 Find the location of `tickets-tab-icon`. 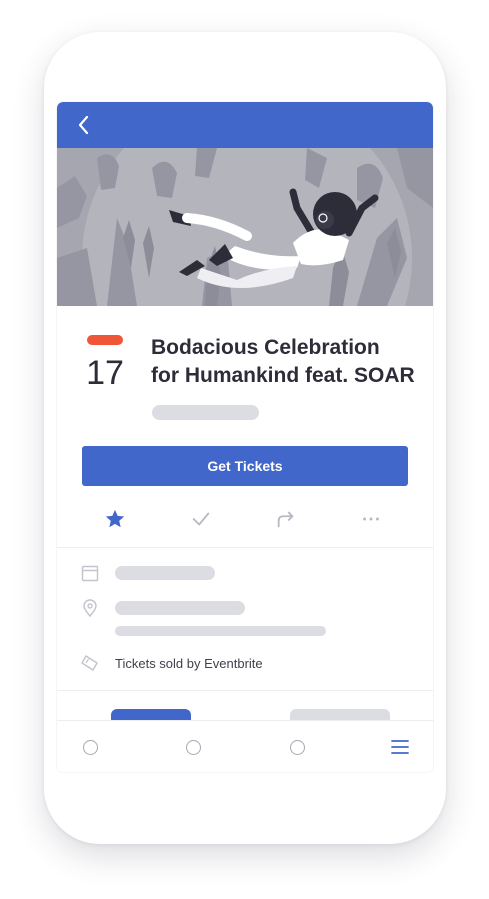

tickets-tab-icon is located at coordinates (297, 747).